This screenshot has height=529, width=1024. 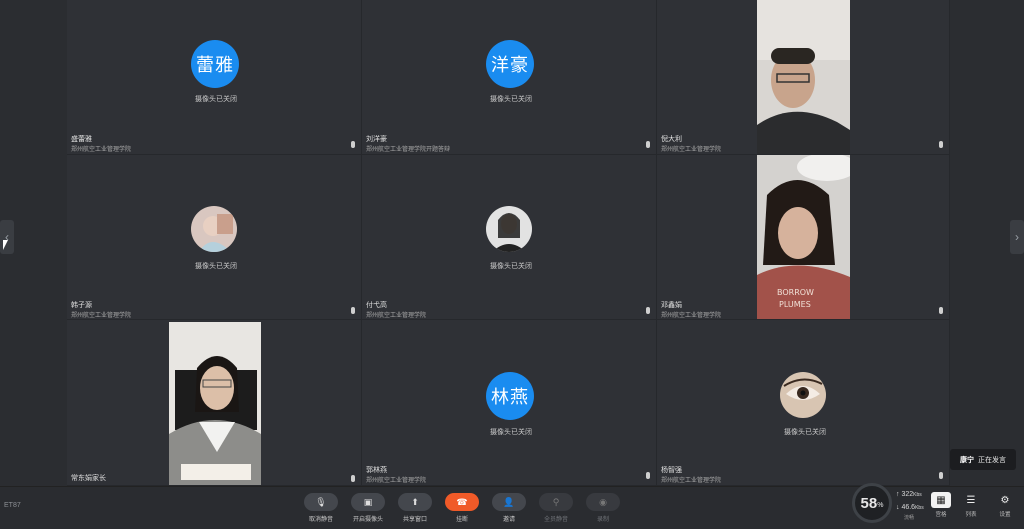 I want to click on phone-icon: ☎, so click(x=462, y=502).